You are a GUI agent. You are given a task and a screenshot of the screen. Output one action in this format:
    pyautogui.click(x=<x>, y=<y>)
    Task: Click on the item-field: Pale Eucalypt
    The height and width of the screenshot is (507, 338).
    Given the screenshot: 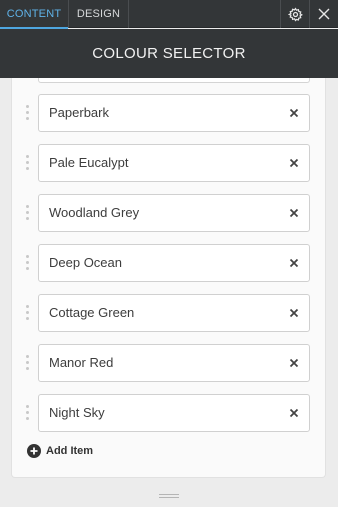 What is the action you would take?
    pyautogui.click(x=174, y=163)
    